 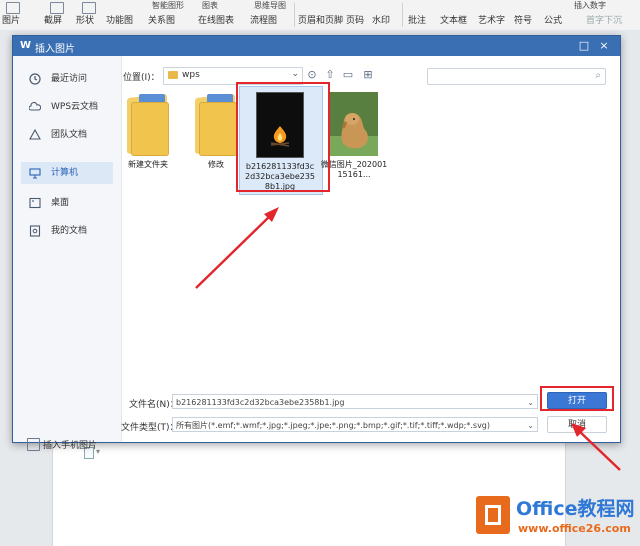 I want to click on sidebar-item-desktop: 桌面, so click(x=67, y=203).